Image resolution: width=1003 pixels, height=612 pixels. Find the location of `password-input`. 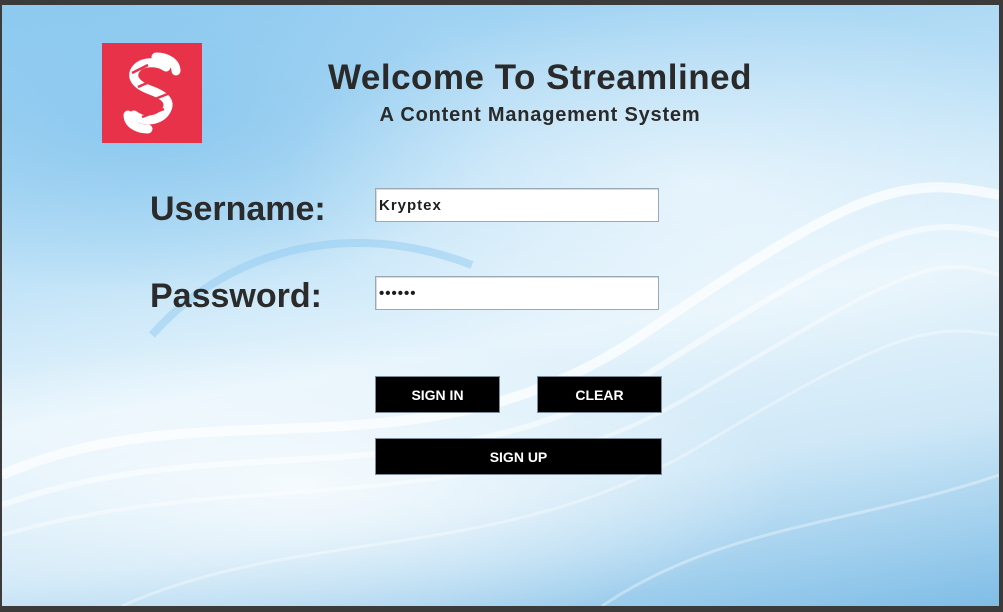

password-input is located at coordinates (517, 293).